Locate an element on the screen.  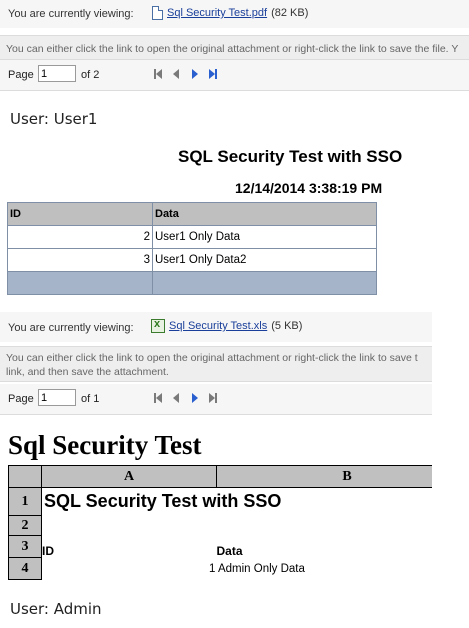
sheet-row: 4 1 Admin Only Data is located at coordinates (220, 568).